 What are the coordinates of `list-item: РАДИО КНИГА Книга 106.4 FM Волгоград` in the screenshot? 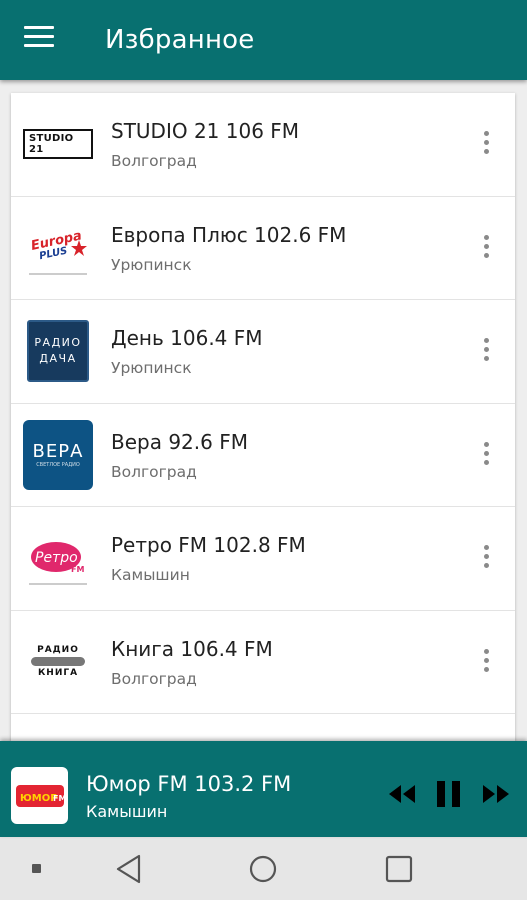 It's located at (263, 662).